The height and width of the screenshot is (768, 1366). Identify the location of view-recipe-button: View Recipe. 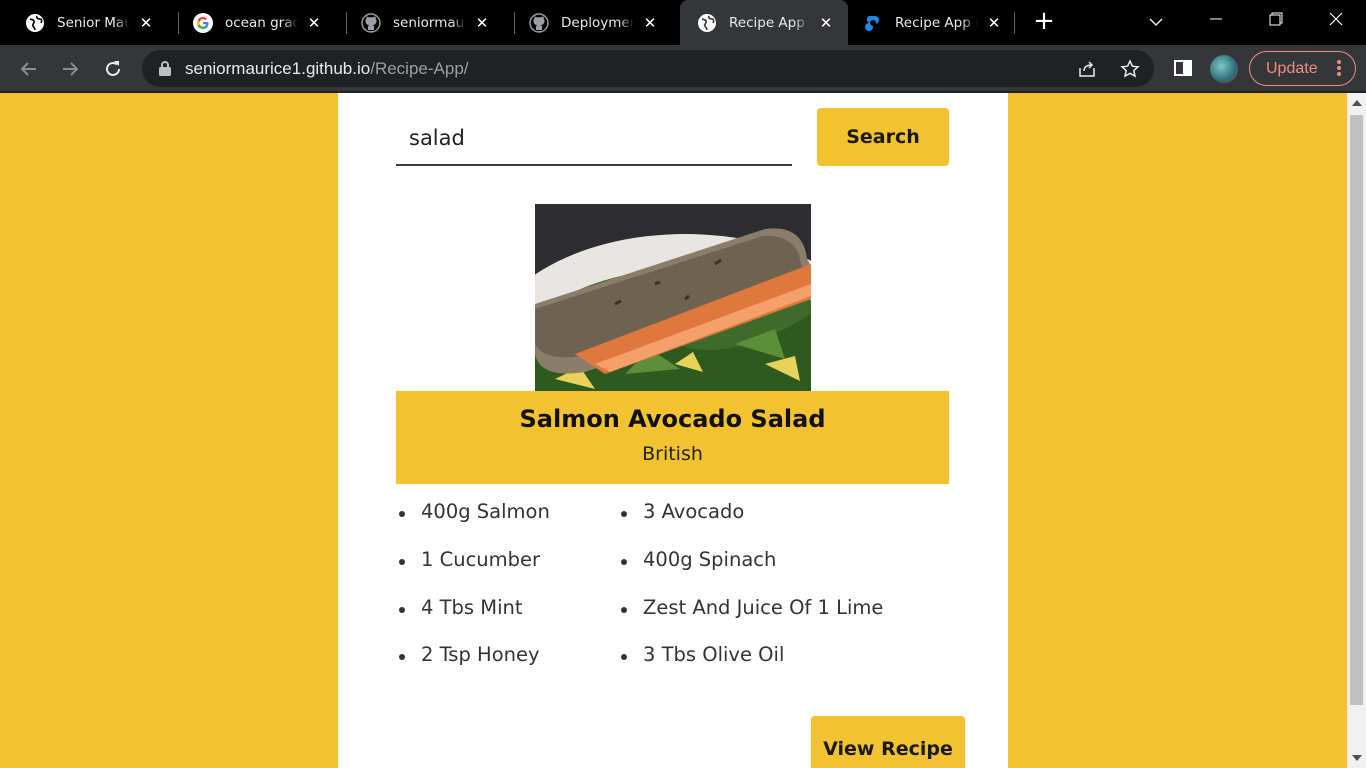
(888, 742).